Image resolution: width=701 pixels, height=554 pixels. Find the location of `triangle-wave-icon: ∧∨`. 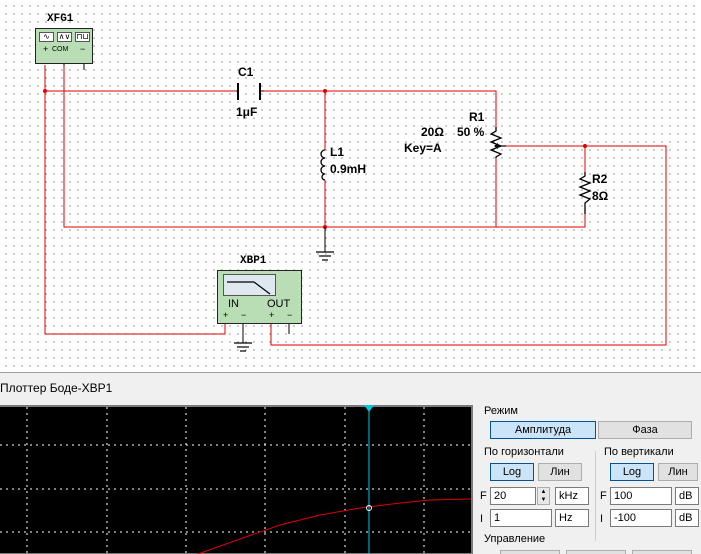

triangle-wave-icon: ∧∨ is located at coordinates (64, 37).